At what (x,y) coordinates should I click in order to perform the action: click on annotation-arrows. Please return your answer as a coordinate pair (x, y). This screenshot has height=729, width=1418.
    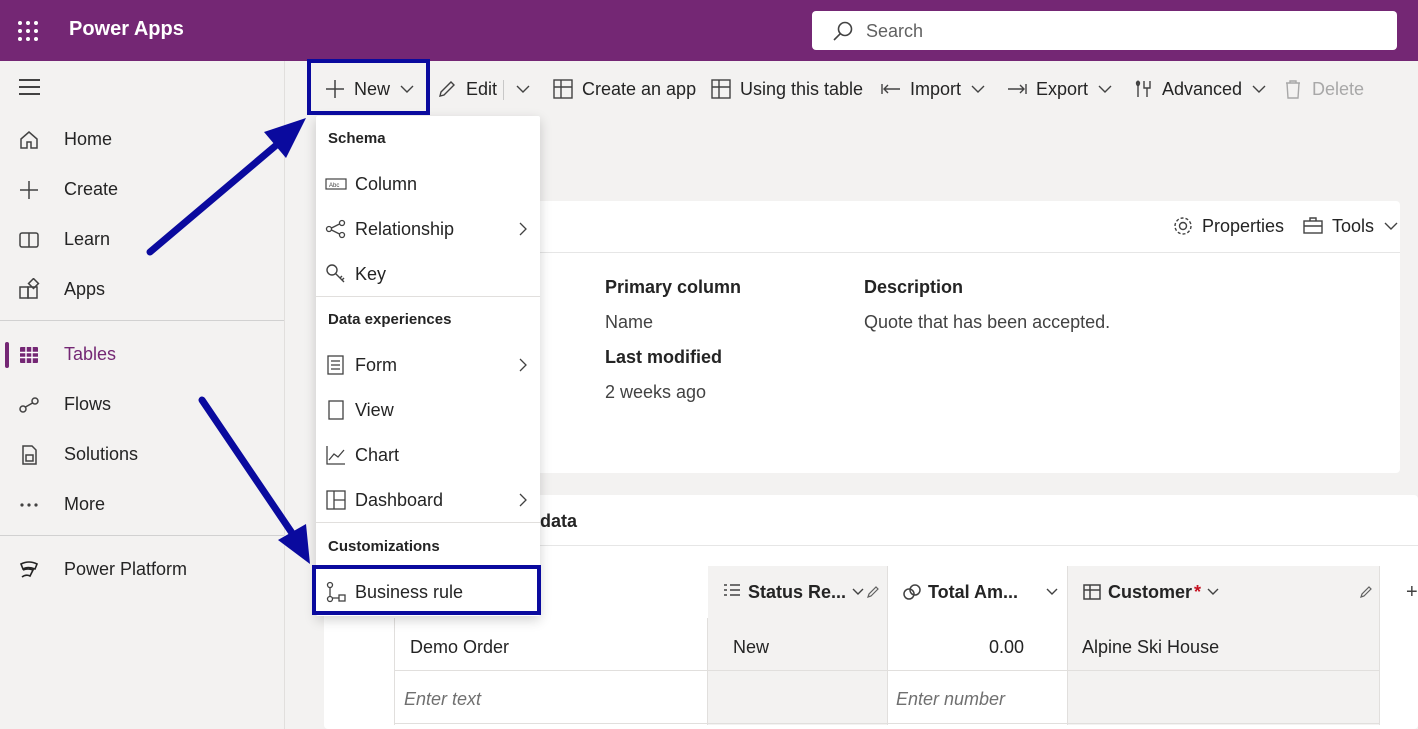
    Looking at the image, I should click on (228, 341).